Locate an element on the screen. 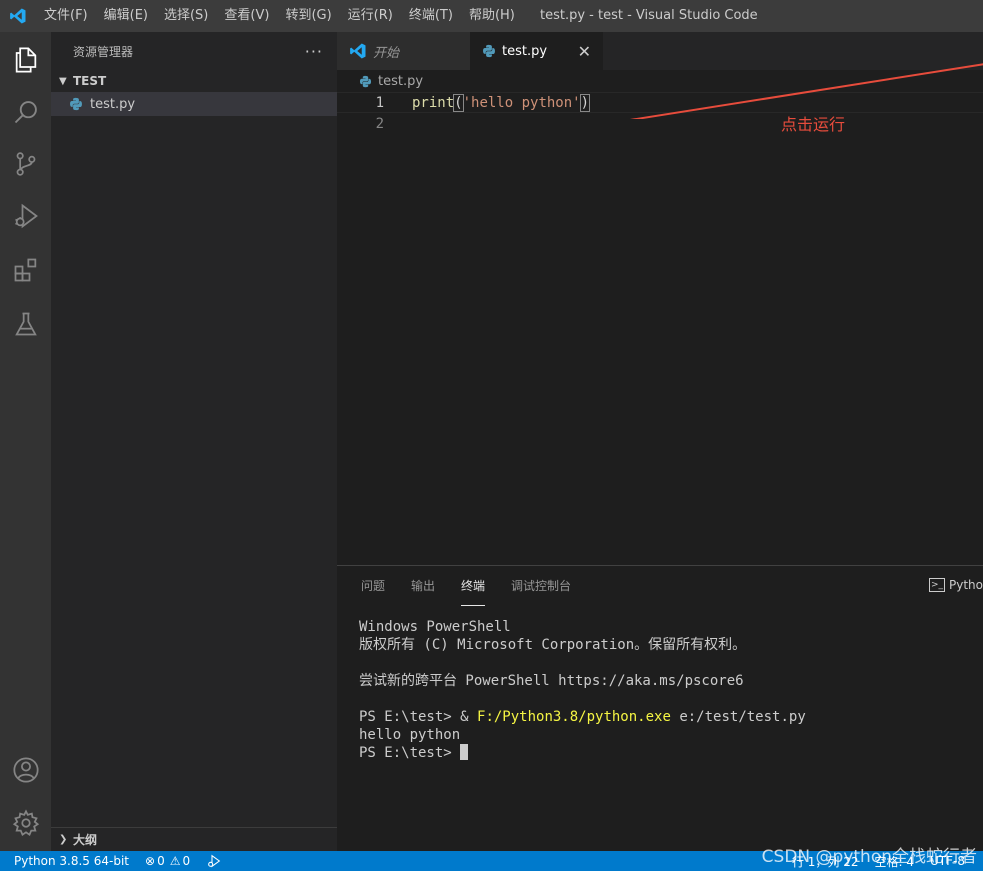  bracket-token: ) is located at coordinates (585, 102).